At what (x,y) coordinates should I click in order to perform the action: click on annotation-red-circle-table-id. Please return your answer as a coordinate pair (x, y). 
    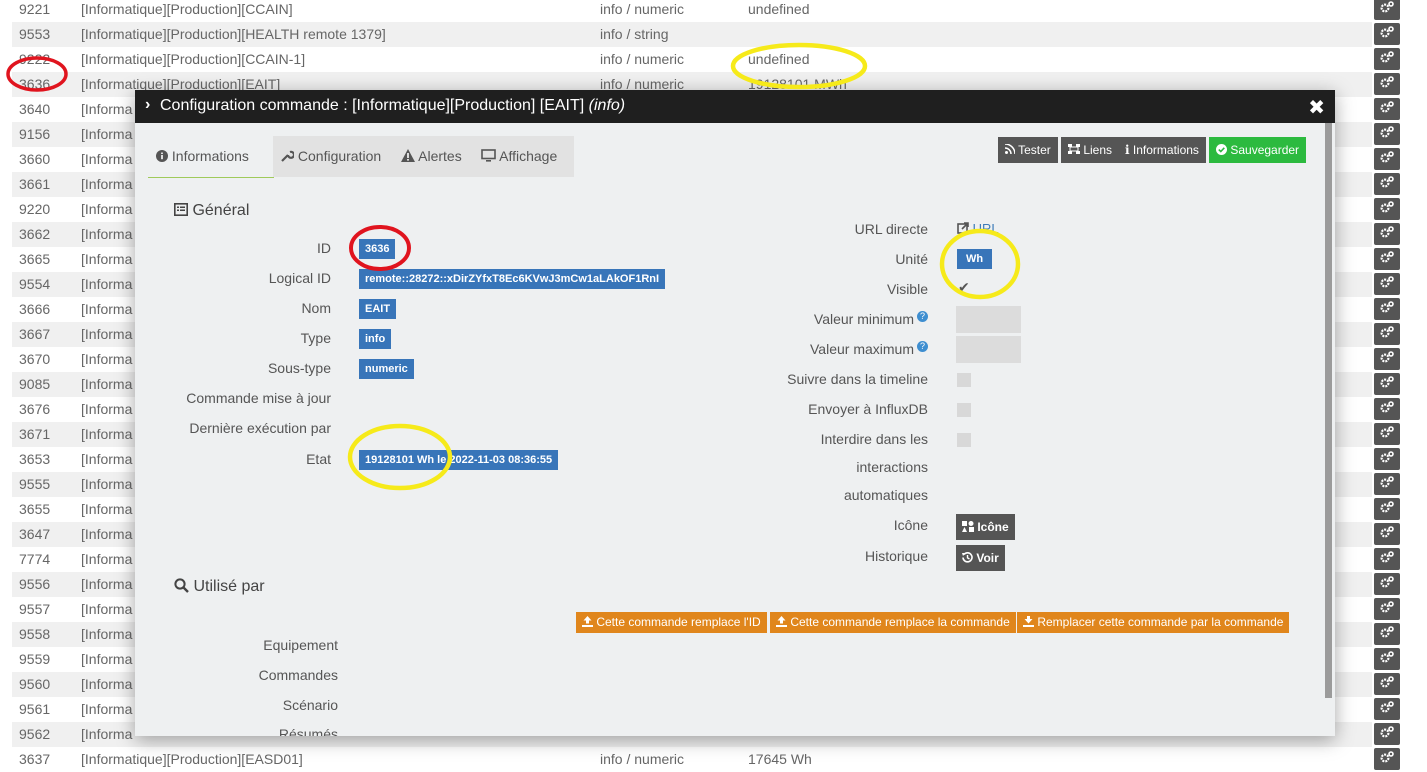
    Looking at the image, I should click on (37, 74).